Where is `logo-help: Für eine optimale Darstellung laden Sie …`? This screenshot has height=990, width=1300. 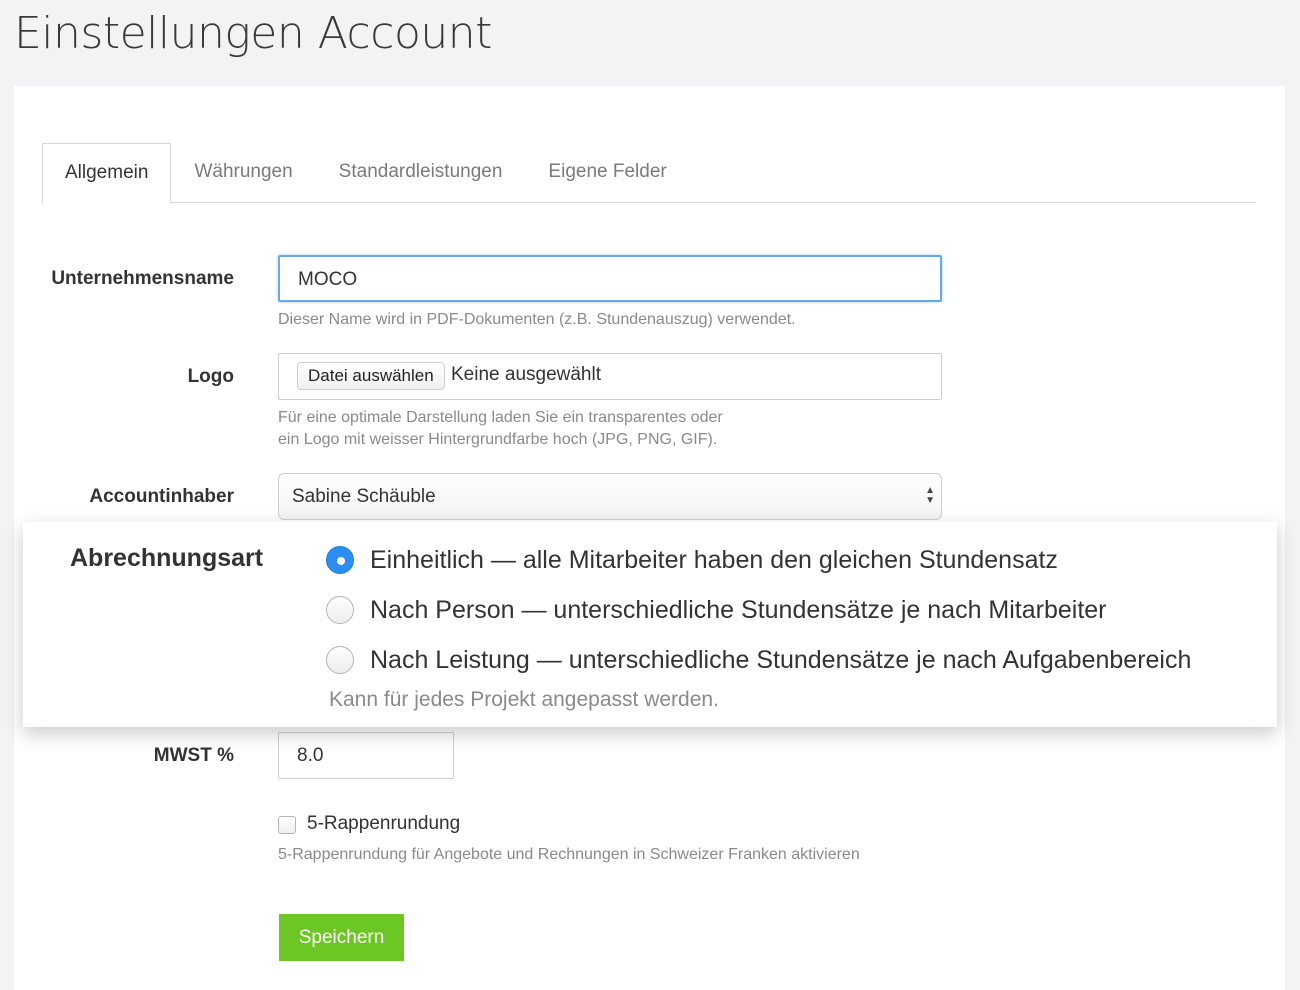
logo-help: Für eine optimale Darstellung laden Sie … is located at coordinates (500, 429).